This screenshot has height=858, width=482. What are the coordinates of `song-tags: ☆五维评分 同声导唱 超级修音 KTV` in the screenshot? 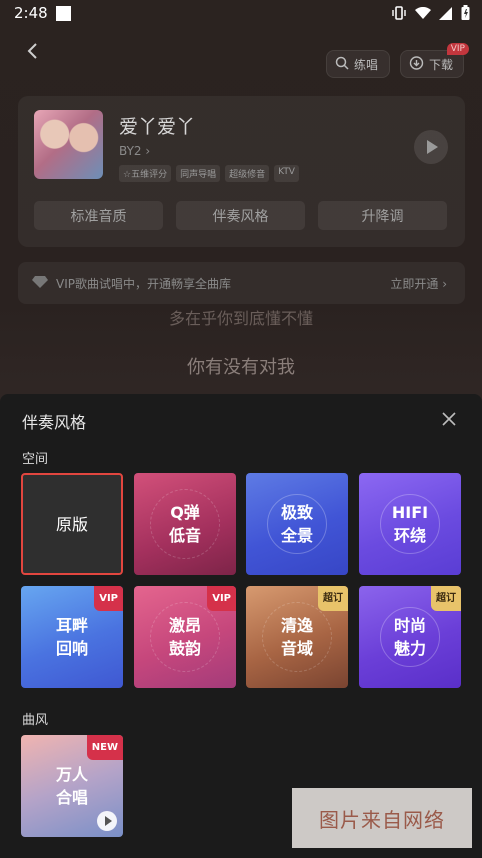 It's located at (209, 173).